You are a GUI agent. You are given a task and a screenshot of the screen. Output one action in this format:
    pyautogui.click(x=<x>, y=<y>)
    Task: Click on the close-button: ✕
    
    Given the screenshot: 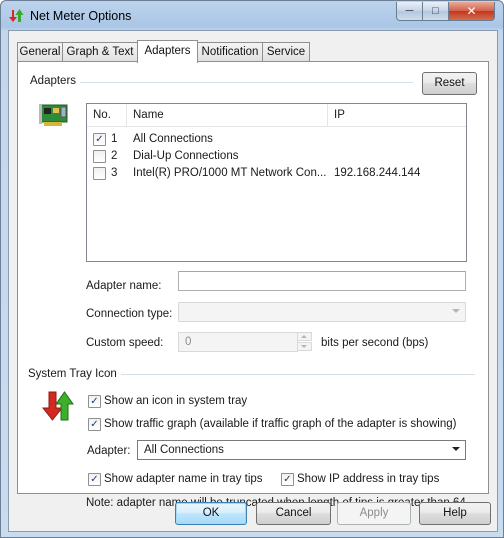 What is the action you would take?
    pyautogui.click(x=471, y=11)
    